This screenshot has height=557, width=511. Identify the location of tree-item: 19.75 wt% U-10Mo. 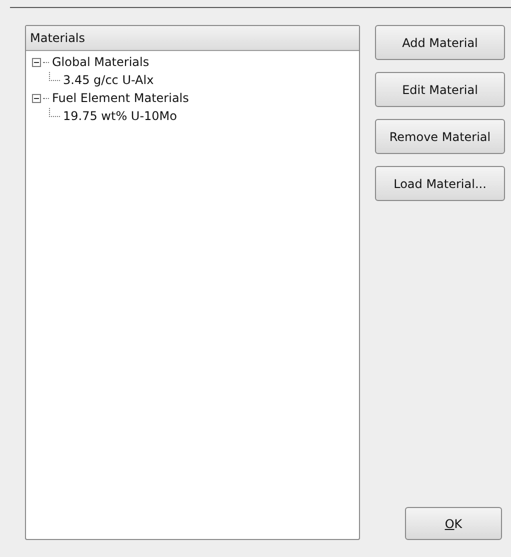
(120, 116).